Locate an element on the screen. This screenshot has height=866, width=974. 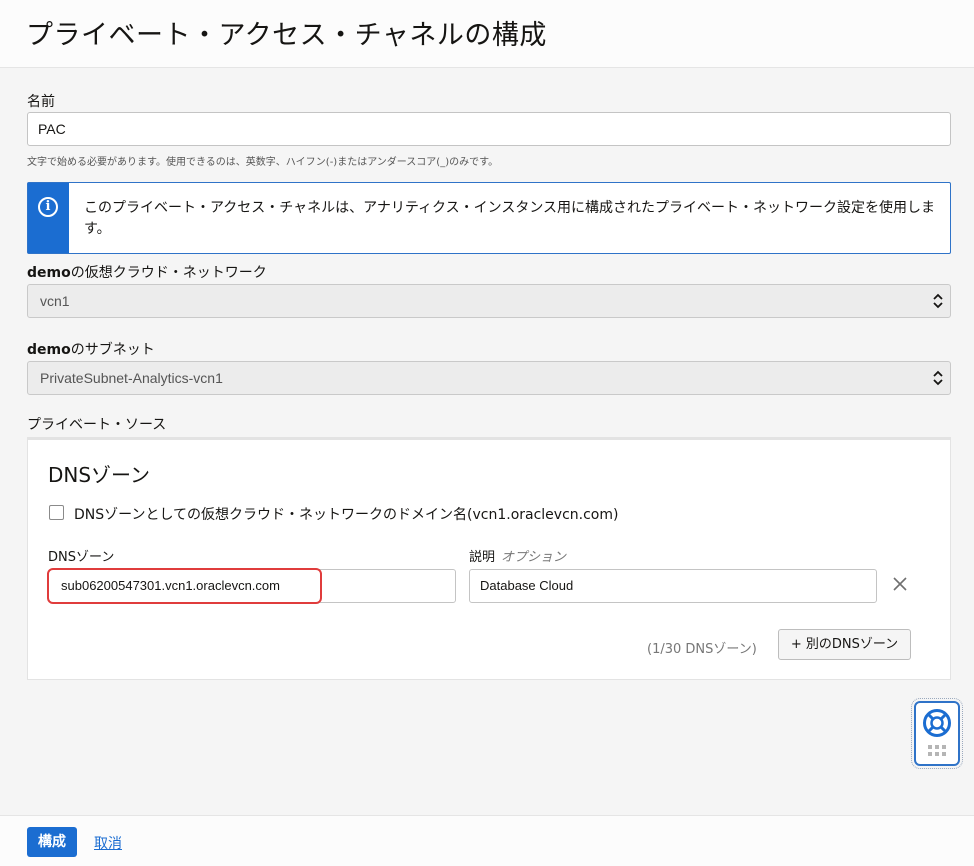
subnet-select-value: PrivateSubnet-Analytics-vcn1 is located at coordinates (131, 378).